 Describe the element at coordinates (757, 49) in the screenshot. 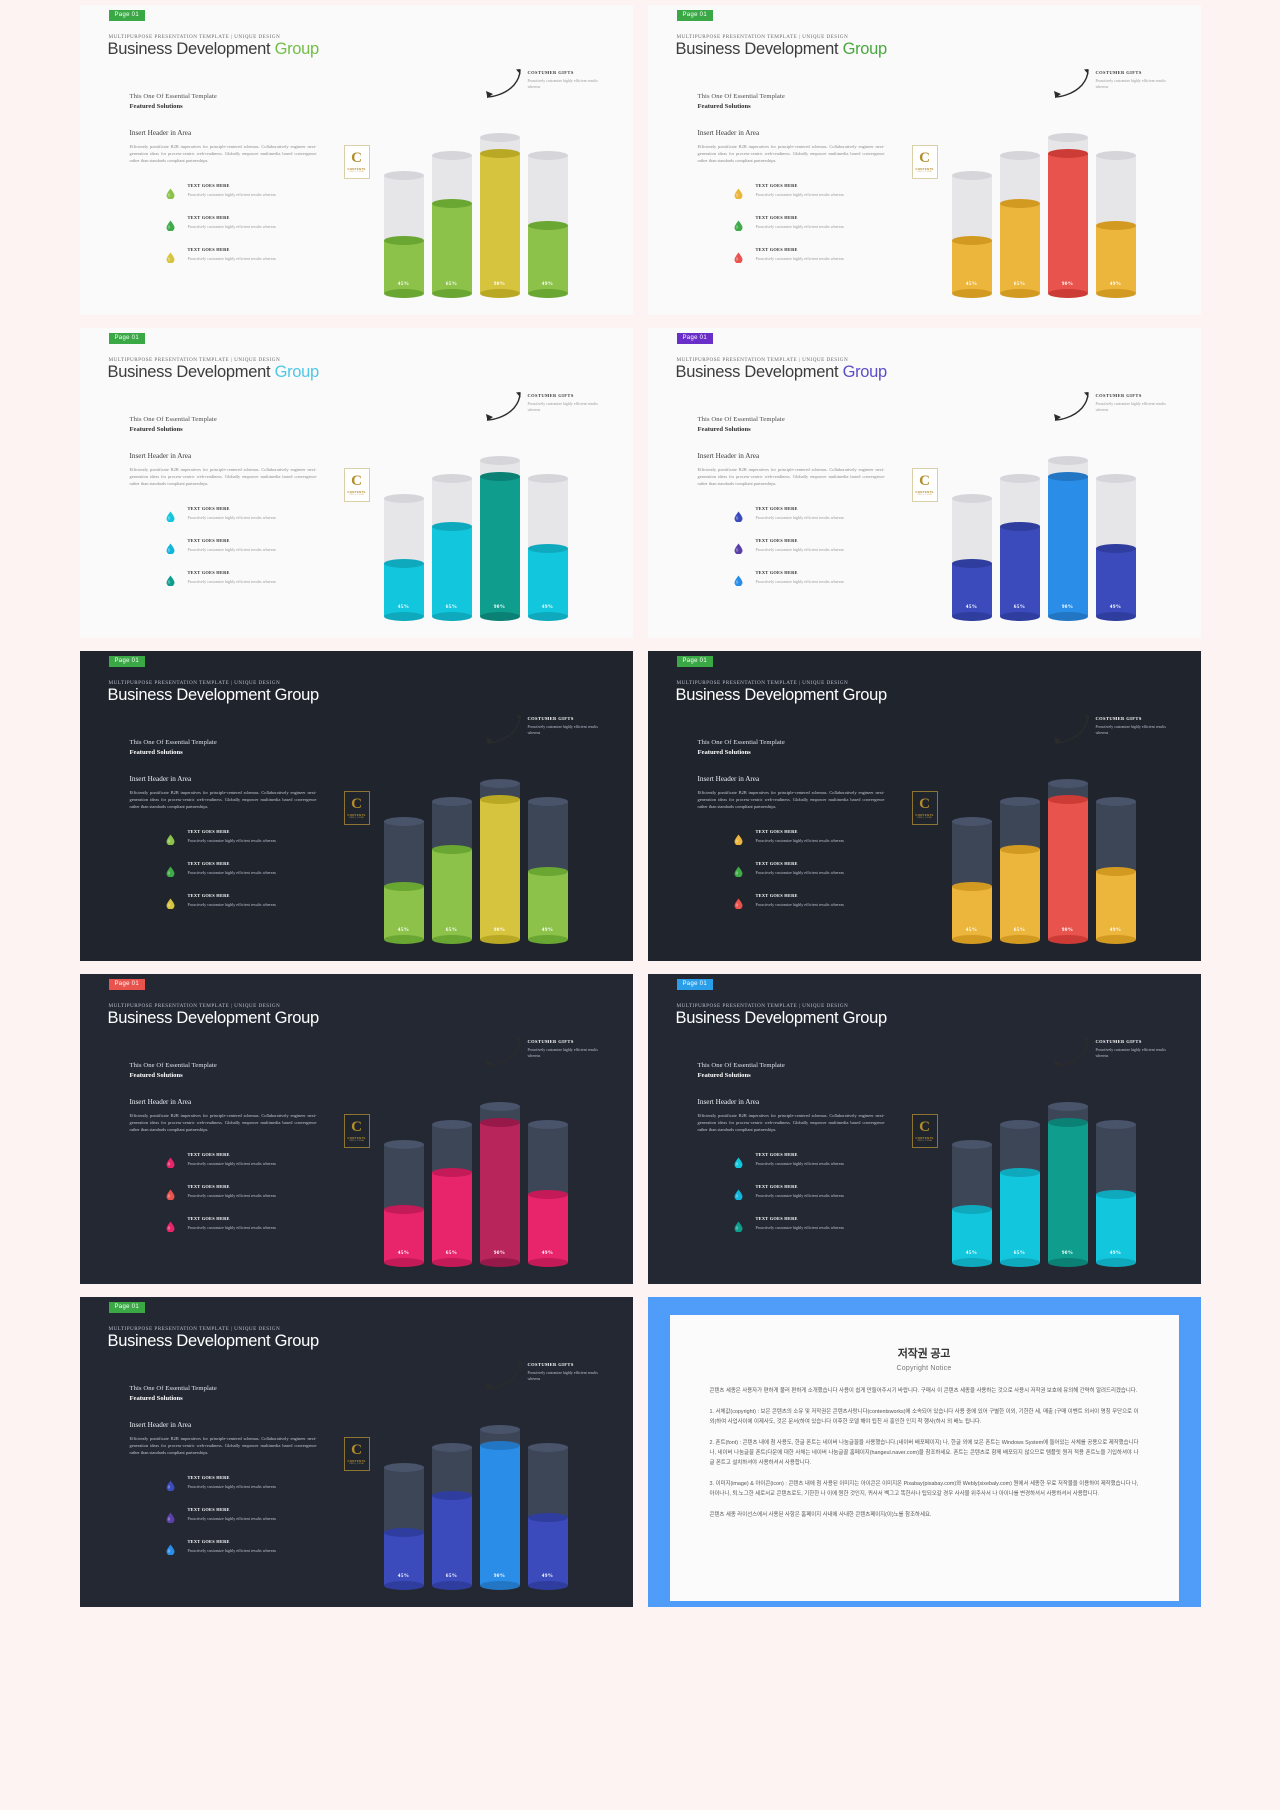

I see `slide-title-main: Business Development` at that location.